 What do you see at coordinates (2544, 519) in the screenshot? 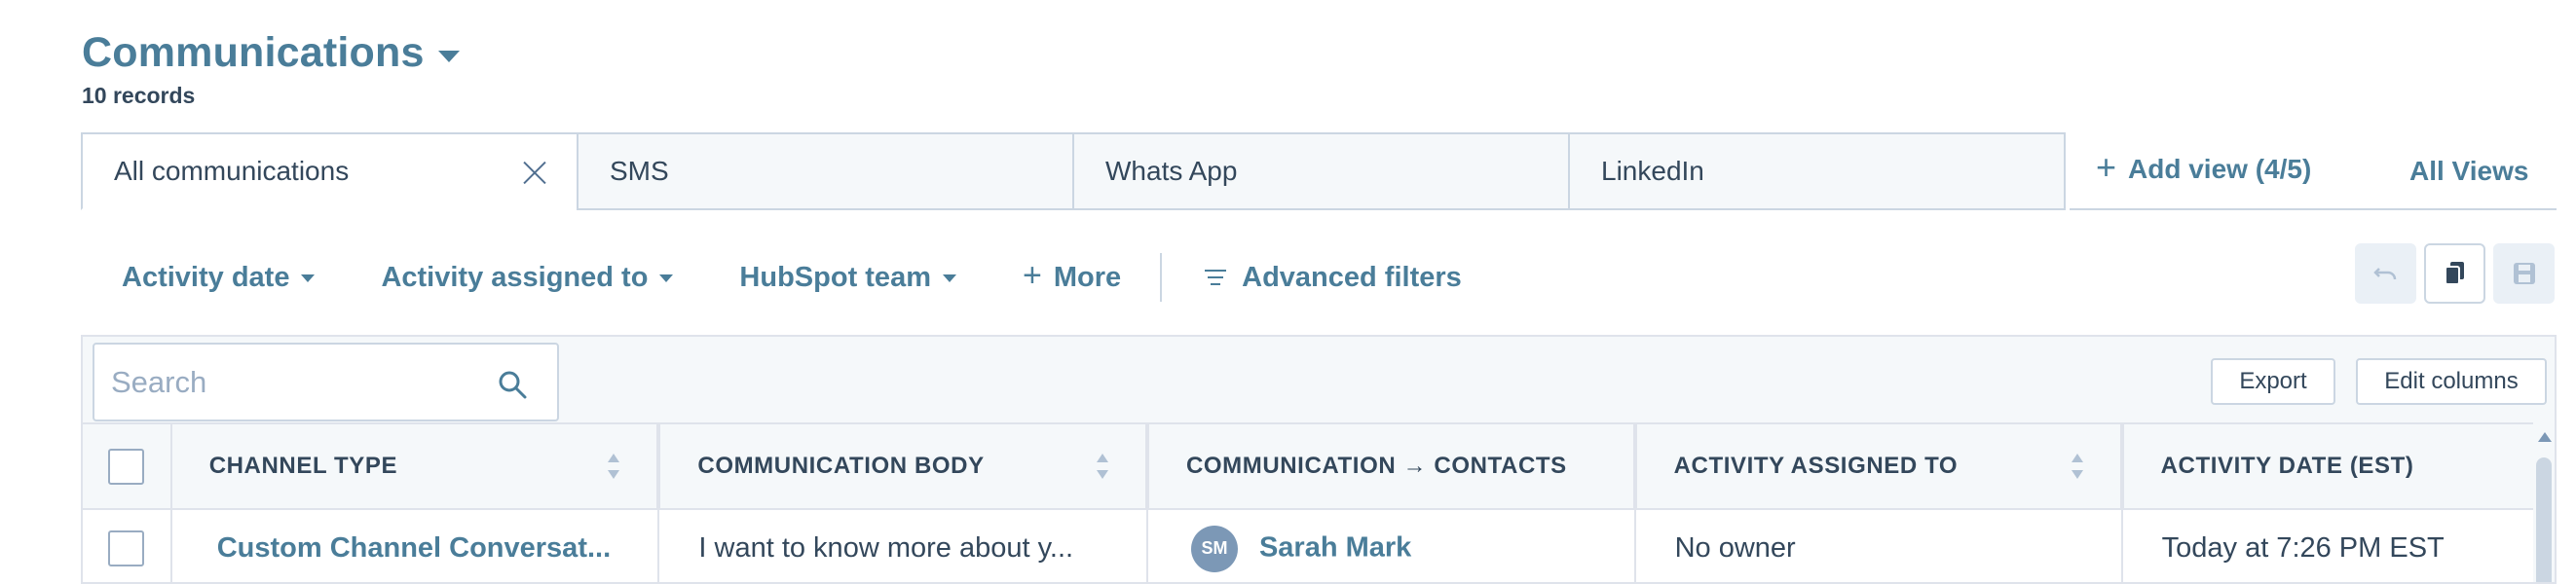
I see `scroll-thumb` at bounding box center [2544, 519].